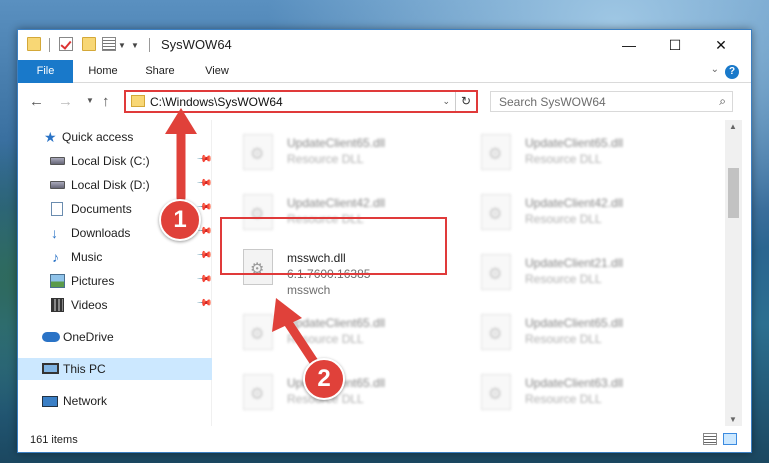 The image size is (769, 463). I want to click on file-item: UpdateClient63.dll Resource DLL, so click(590, 392).